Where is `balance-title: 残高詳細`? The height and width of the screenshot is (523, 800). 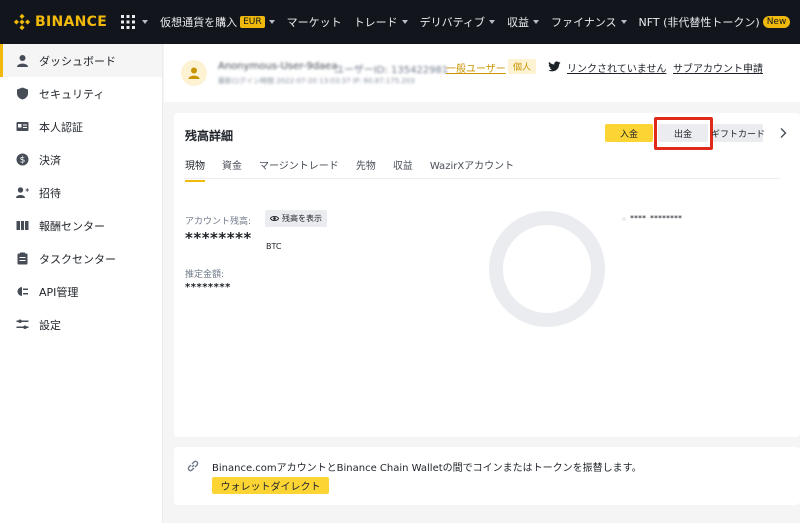
balance-title: 残高詳細 is located at coordinates (209, 136).